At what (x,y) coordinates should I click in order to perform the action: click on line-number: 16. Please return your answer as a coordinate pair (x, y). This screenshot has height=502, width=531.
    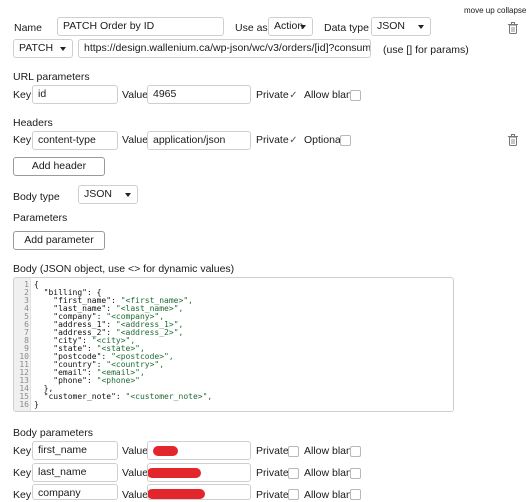
    Looking at the image, I should click on (24, 404).